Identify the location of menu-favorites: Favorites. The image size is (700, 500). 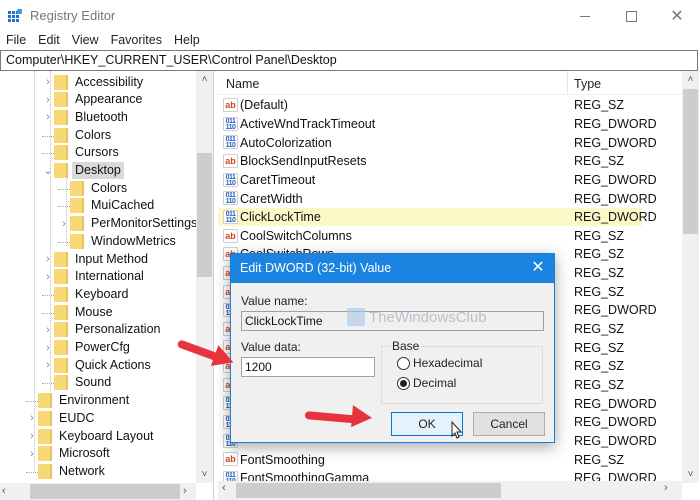
(136, 41).